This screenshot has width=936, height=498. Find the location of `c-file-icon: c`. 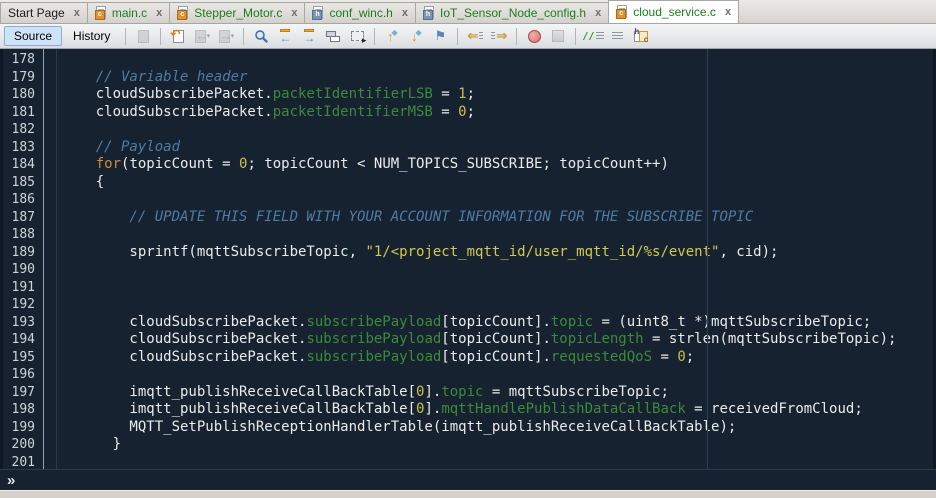

c-file-icon: c is located at coordinates (101, 13).